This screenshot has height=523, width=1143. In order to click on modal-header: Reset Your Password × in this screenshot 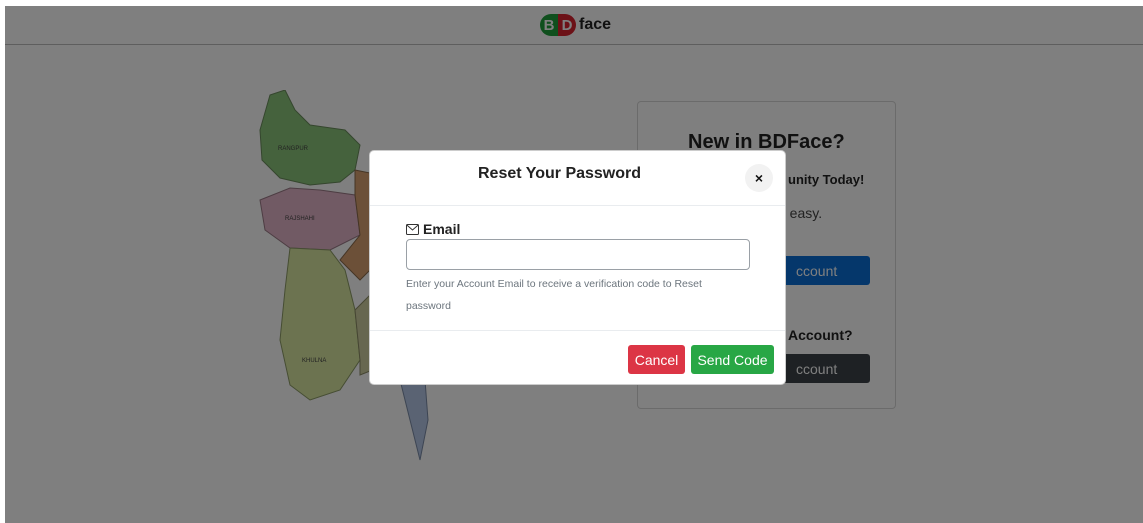, I will do `click(577, 178)`.